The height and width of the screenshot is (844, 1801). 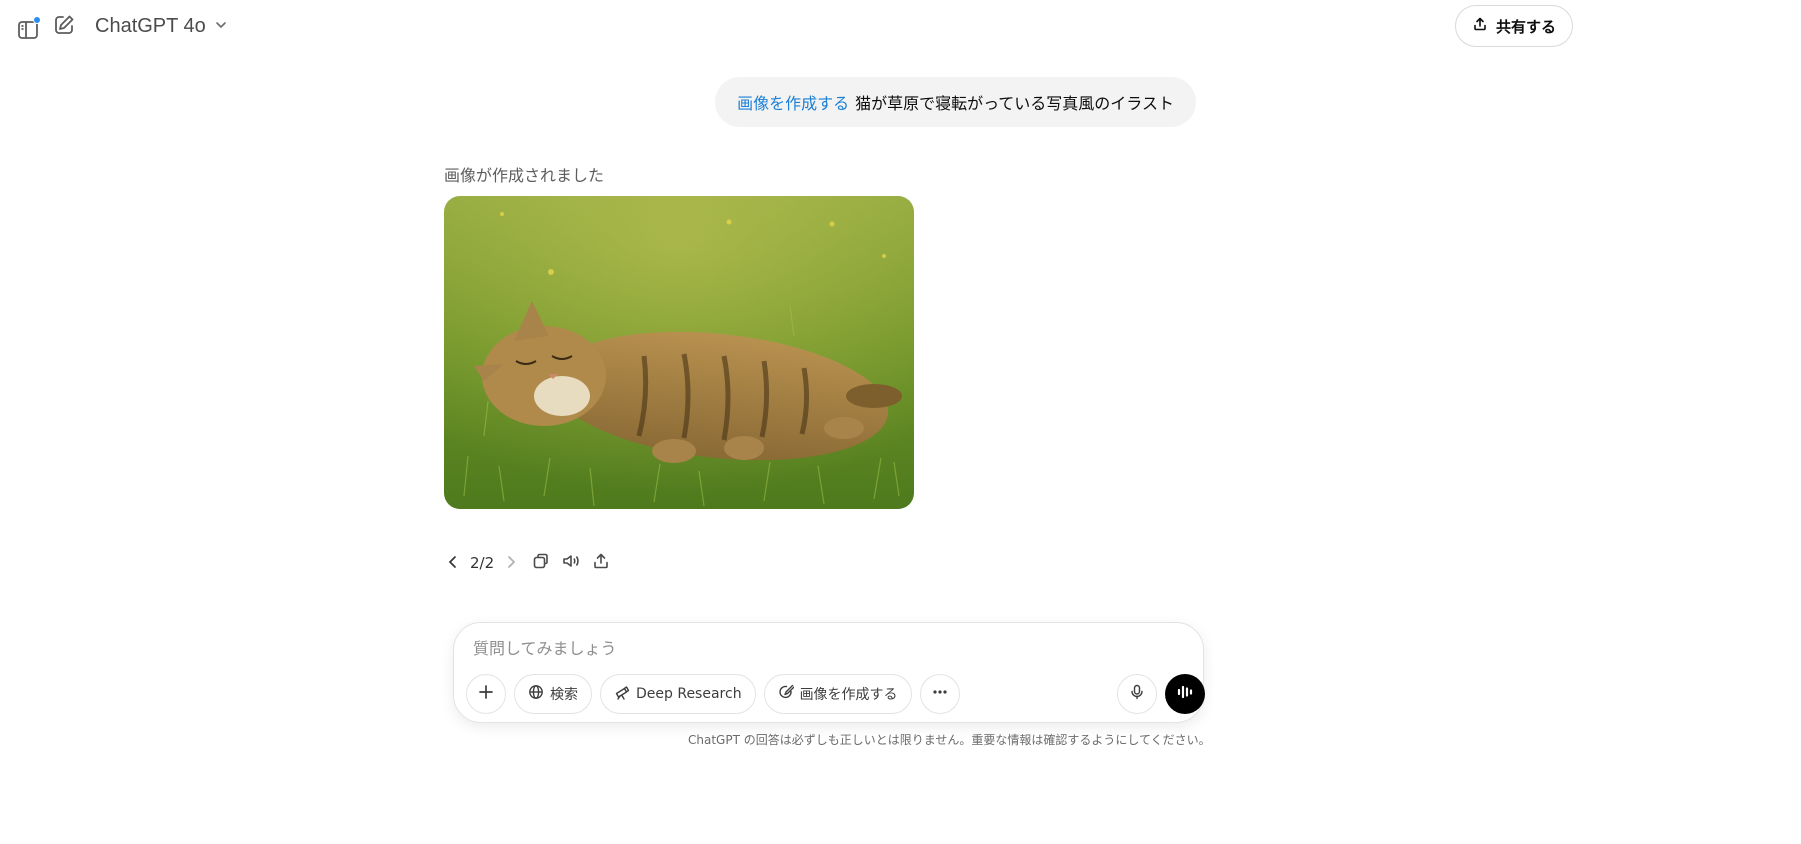 What do you see at coordinates (793, 102) in the screenshot?
I see `tool-tag: 画像を作成する` at bounding box center [793, 102].